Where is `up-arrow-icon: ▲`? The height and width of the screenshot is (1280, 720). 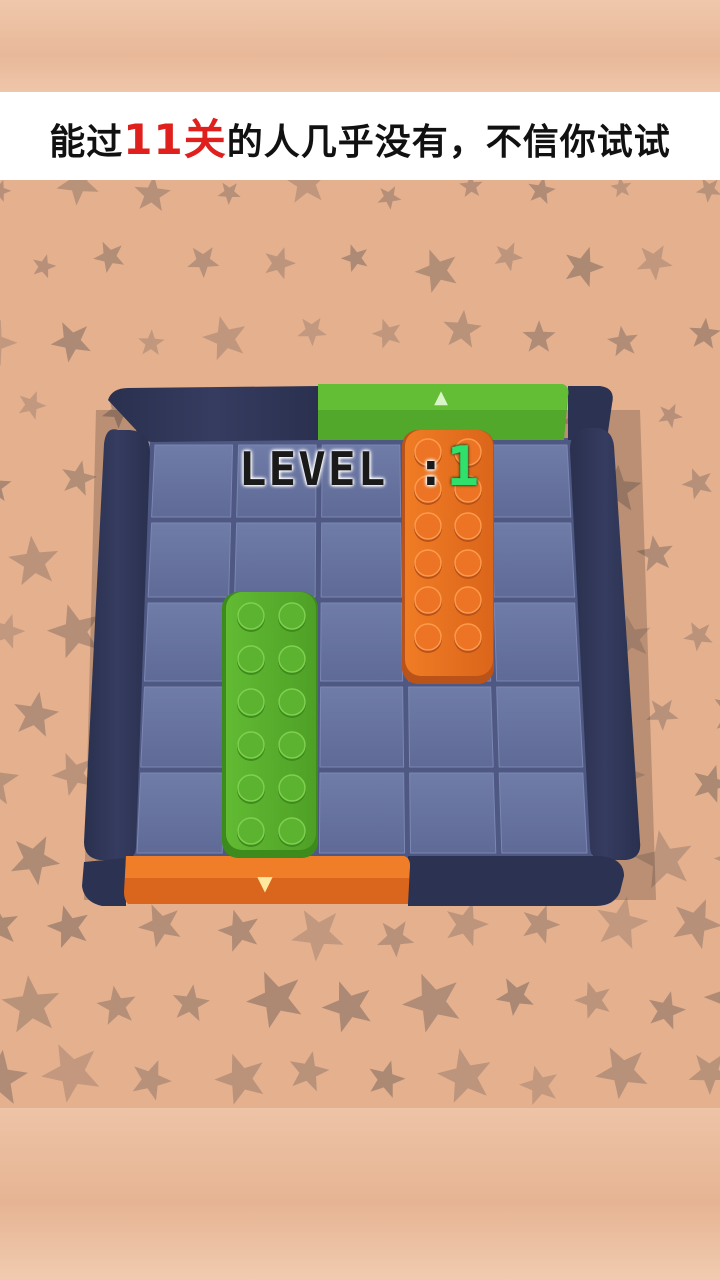 up-arrow-icon: ▲ is located at coordinates (441, 397).